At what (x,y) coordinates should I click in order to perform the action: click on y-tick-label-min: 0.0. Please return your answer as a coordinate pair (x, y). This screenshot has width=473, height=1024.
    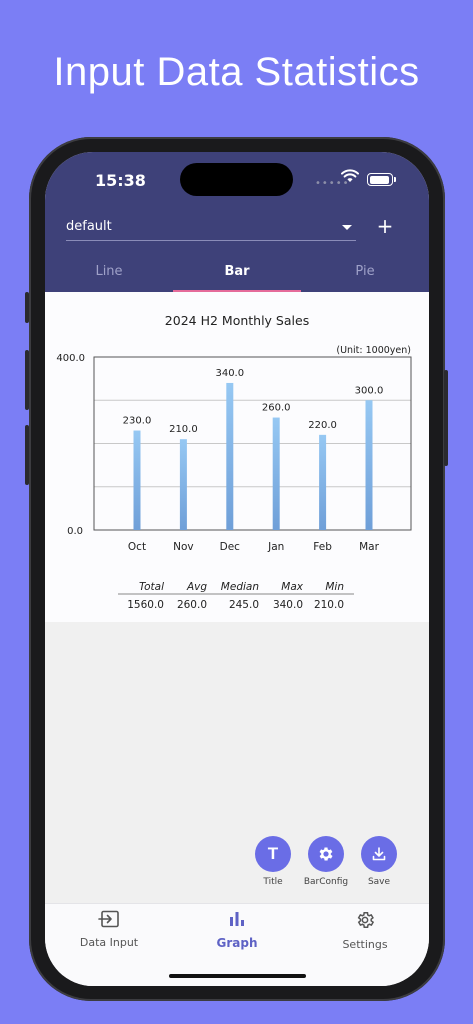
    Looking at the image, I should click on (75, 531).